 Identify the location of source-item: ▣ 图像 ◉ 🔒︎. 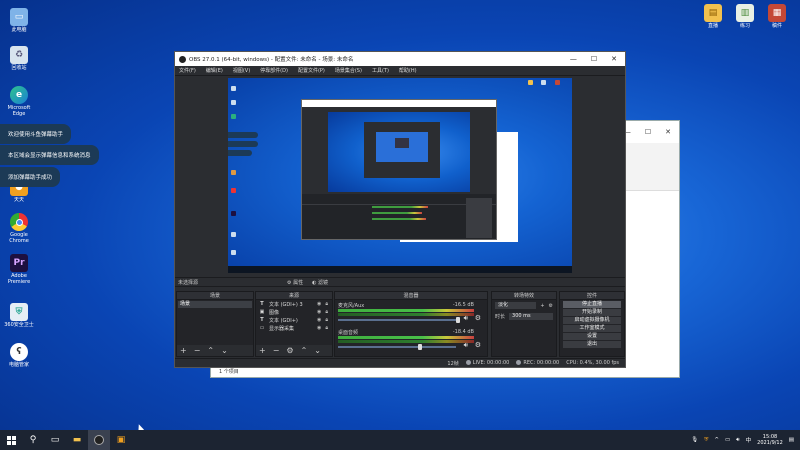
(294, 312).